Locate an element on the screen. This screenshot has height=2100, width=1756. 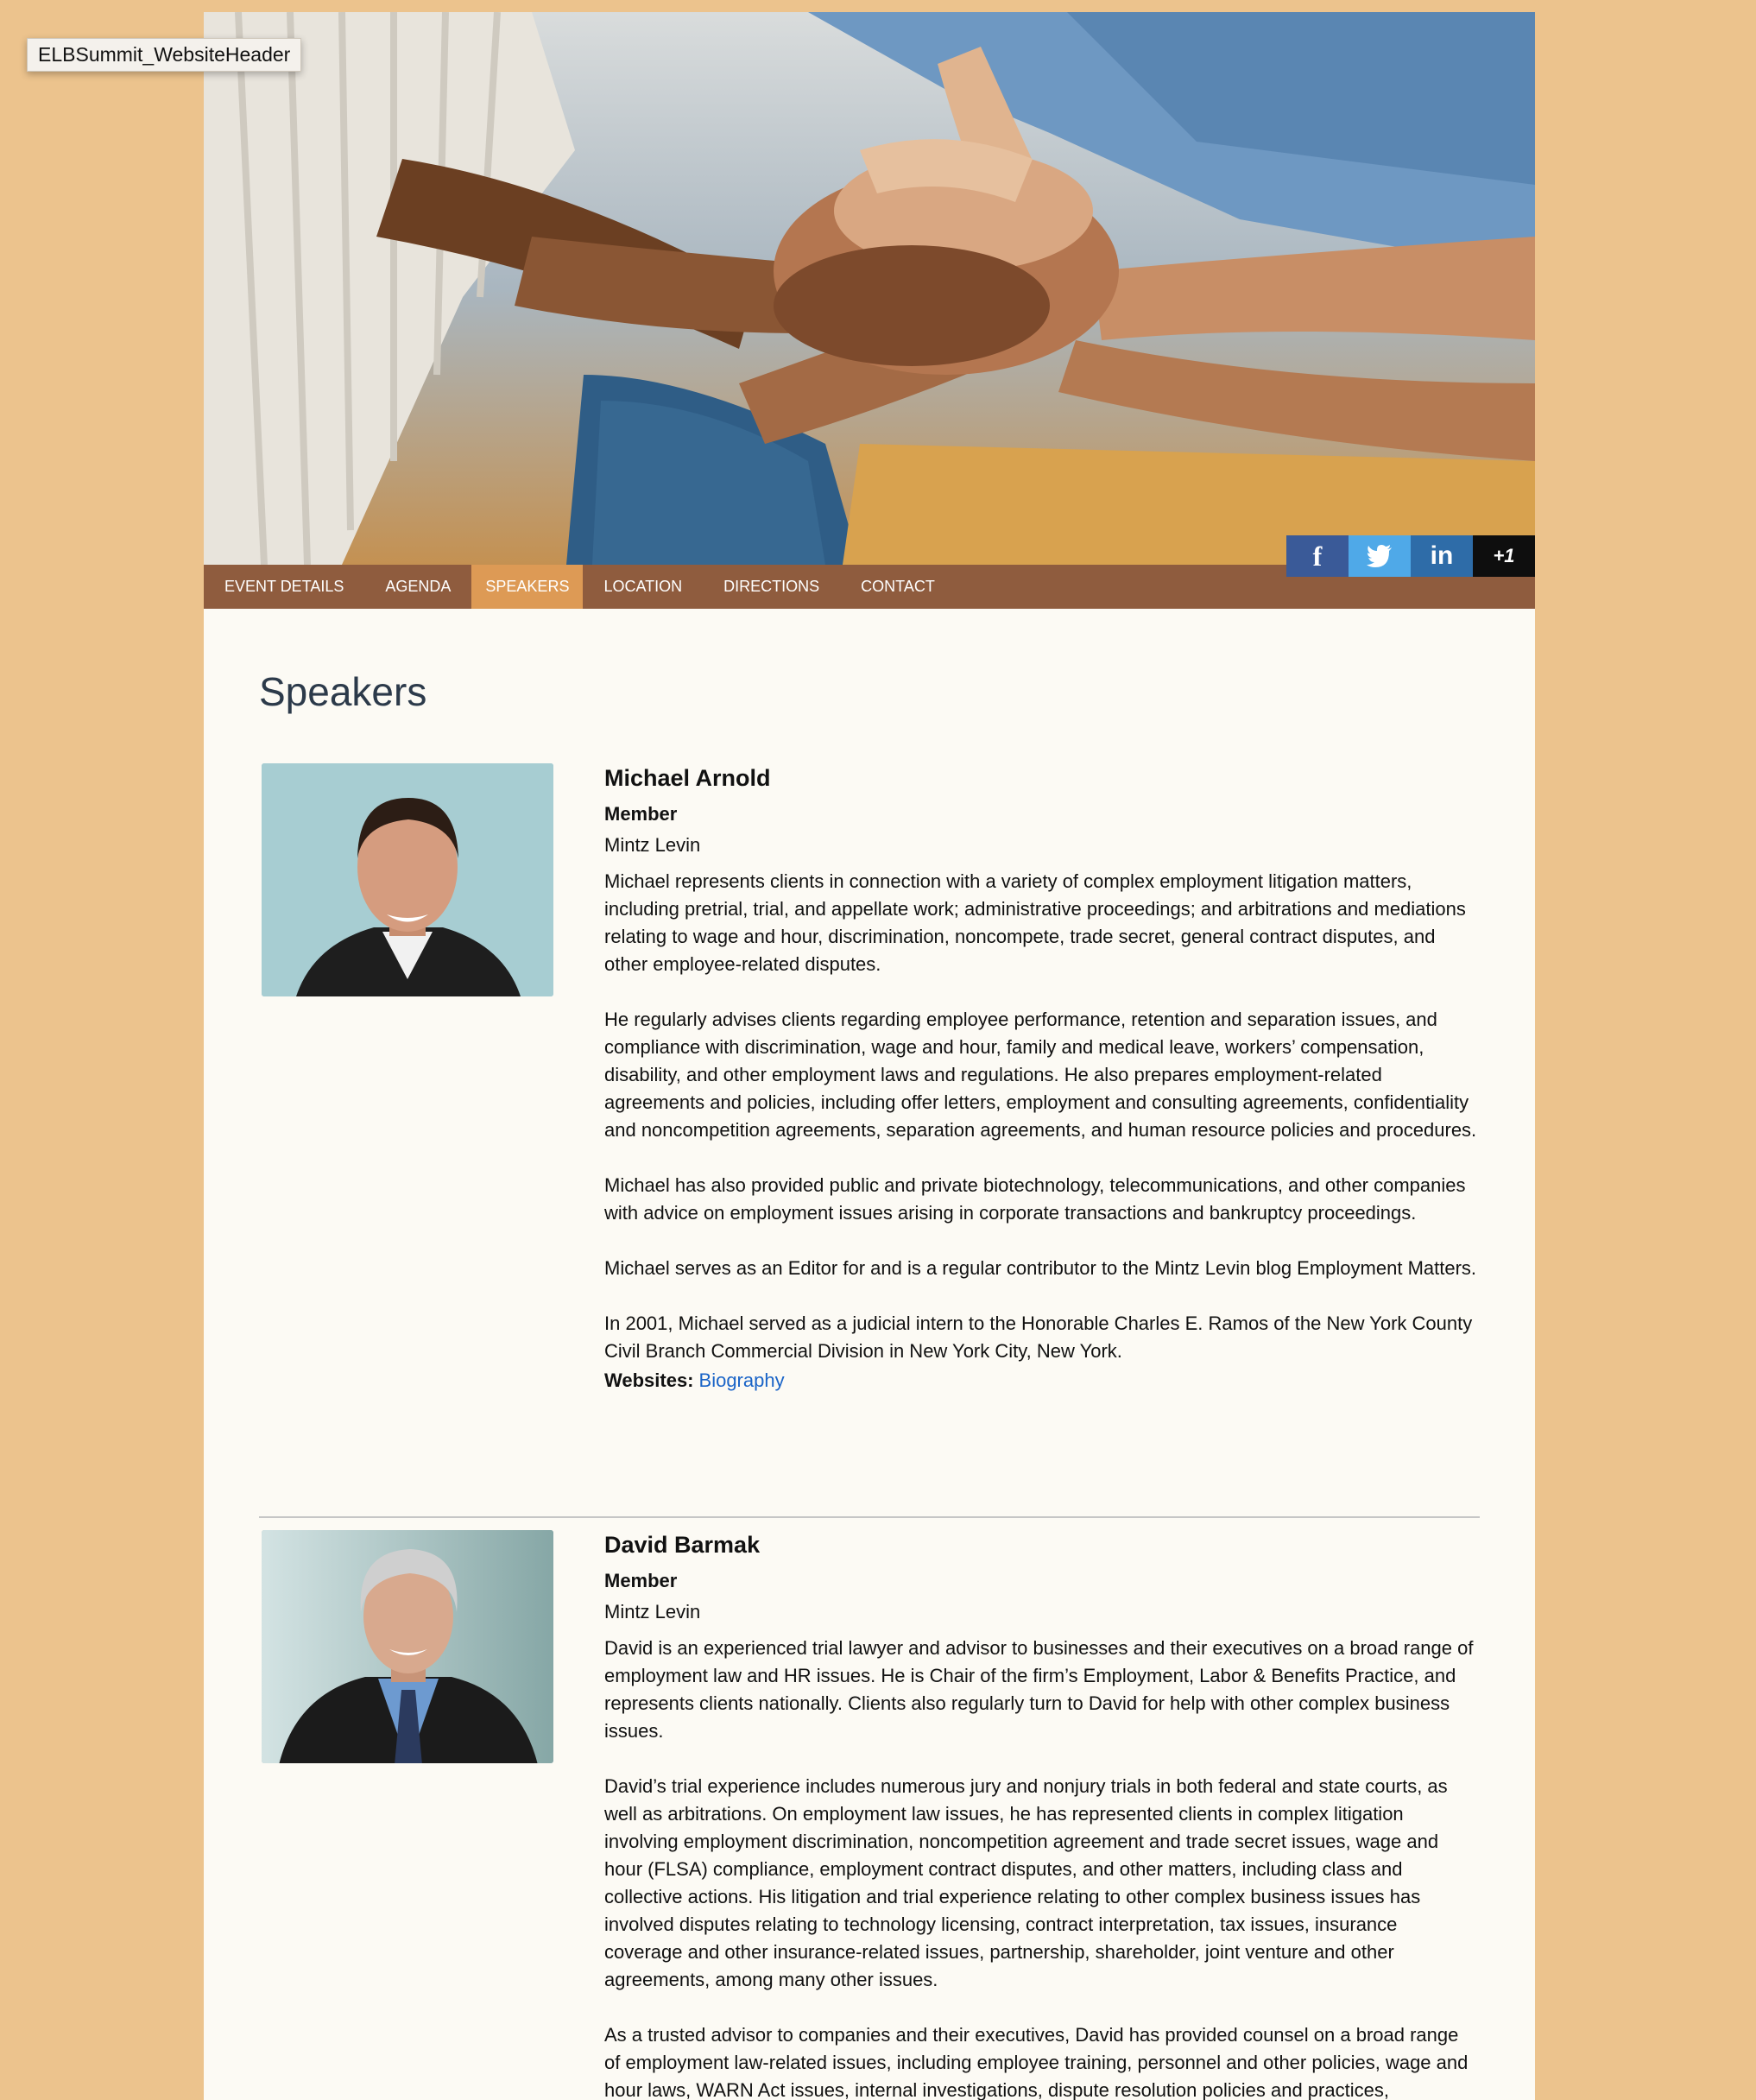
page-title: Speakers is located at coordinates (343, 691).